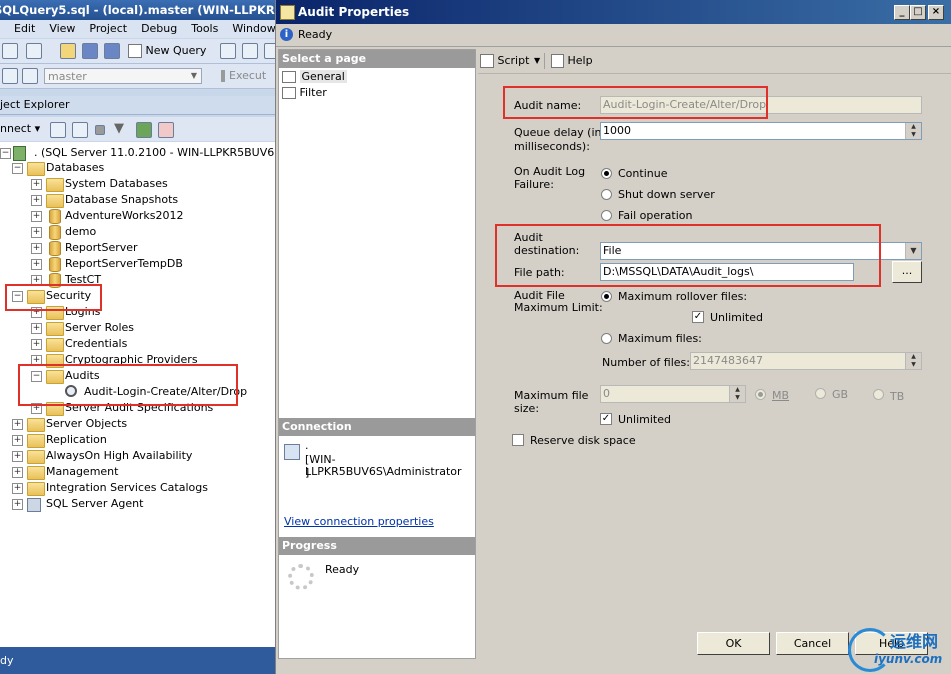 The image size is (951, 674). Describe the element at coordinates (606, 215) in the screenshot. I see `fail-operation-radio` at that location.